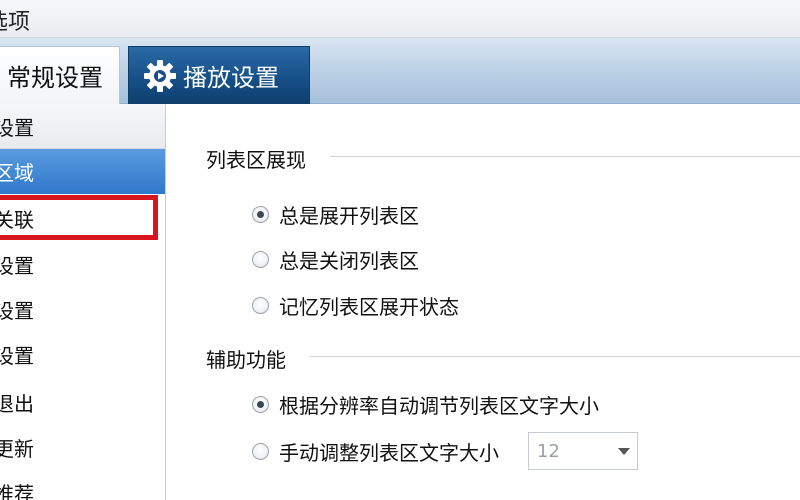 The width and height of the screenshot is (800, 500). I want to click on tab-label: 播放设置, so click(231, 78).